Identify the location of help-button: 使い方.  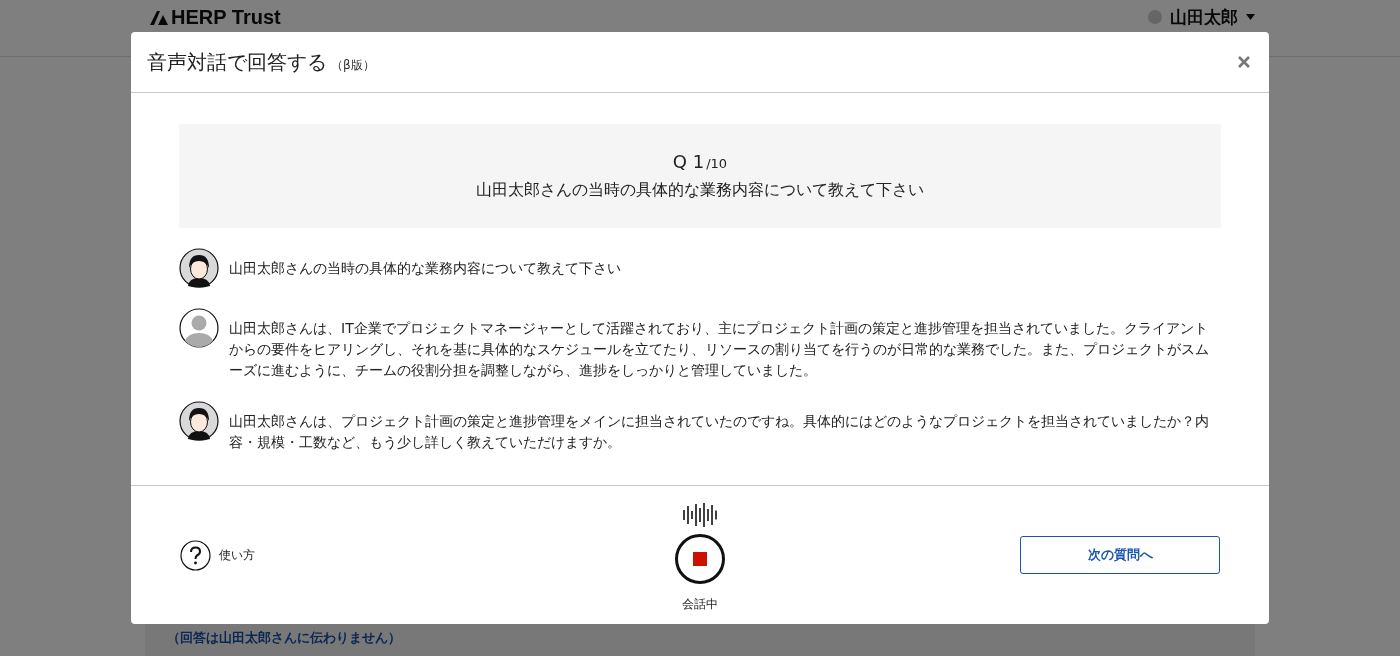
(217, 555).